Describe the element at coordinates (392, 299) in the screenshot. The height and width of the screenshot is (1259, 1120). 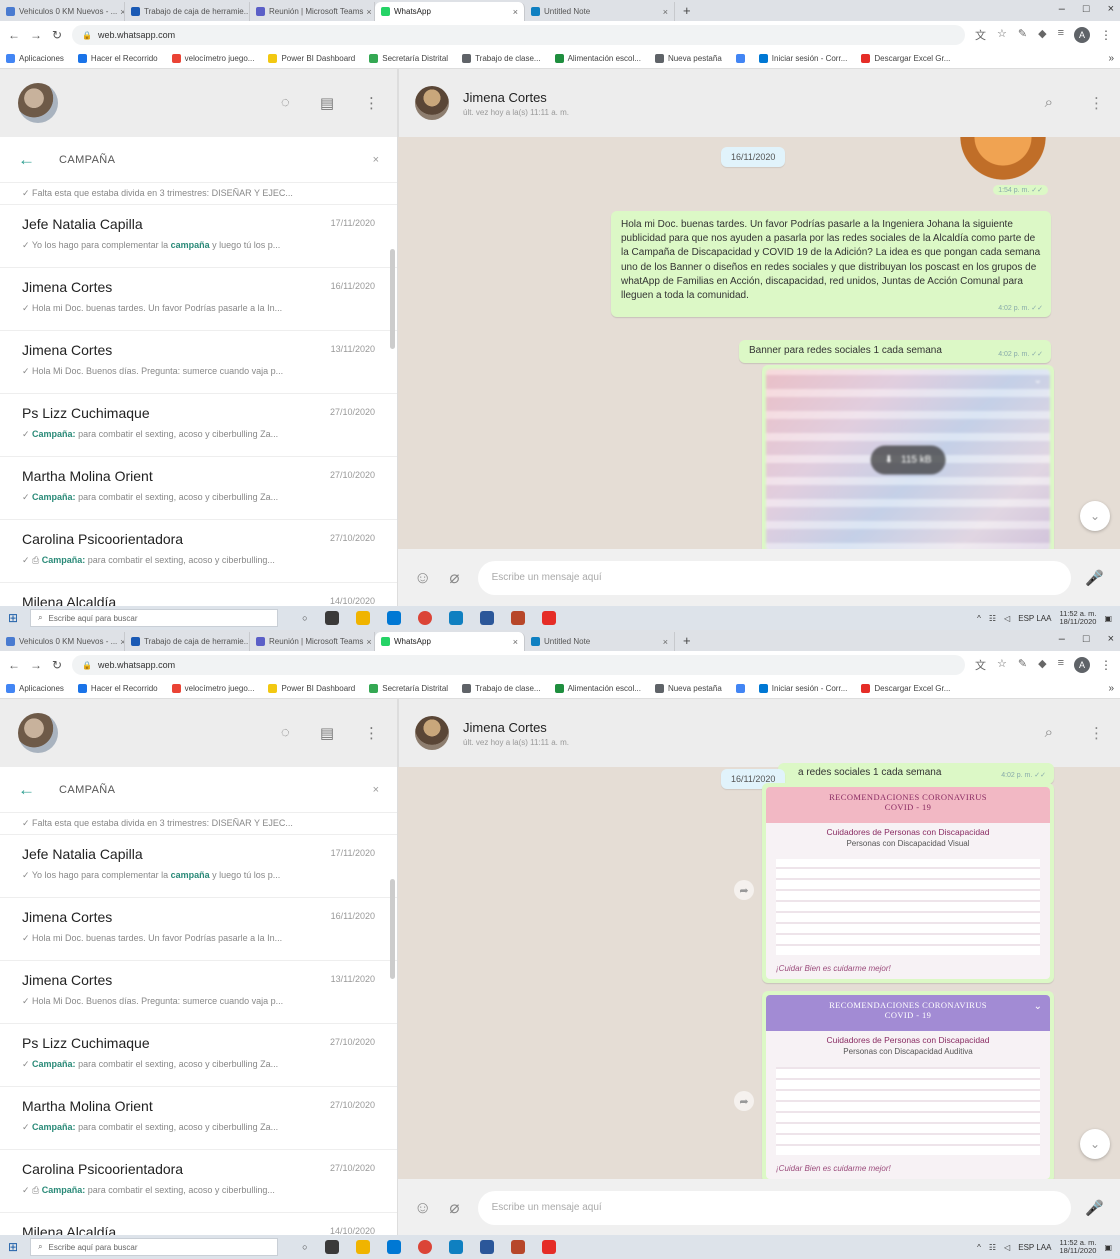
I see `sidebar-scrollbar` at that location.